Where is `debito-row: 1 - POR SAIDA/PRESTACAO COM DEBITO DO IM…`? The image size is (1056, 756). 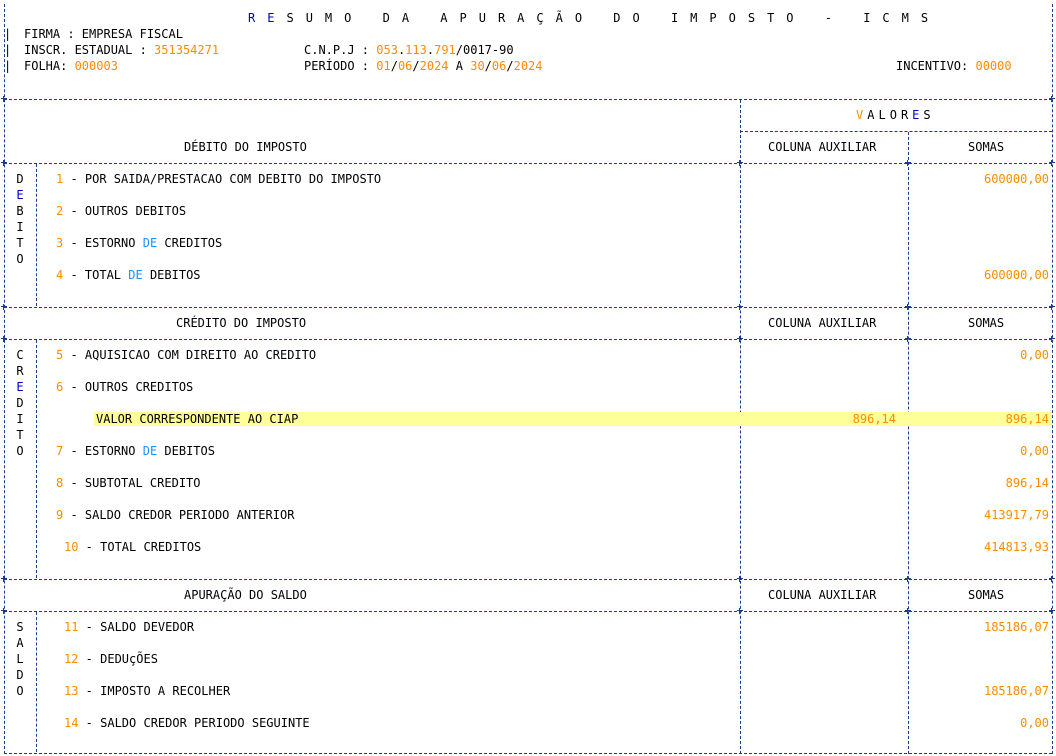 debito-row: 1 - POR SAIDA/PRESTACAO COM DEBITO DO IM… is located at coordinates (219, 179).